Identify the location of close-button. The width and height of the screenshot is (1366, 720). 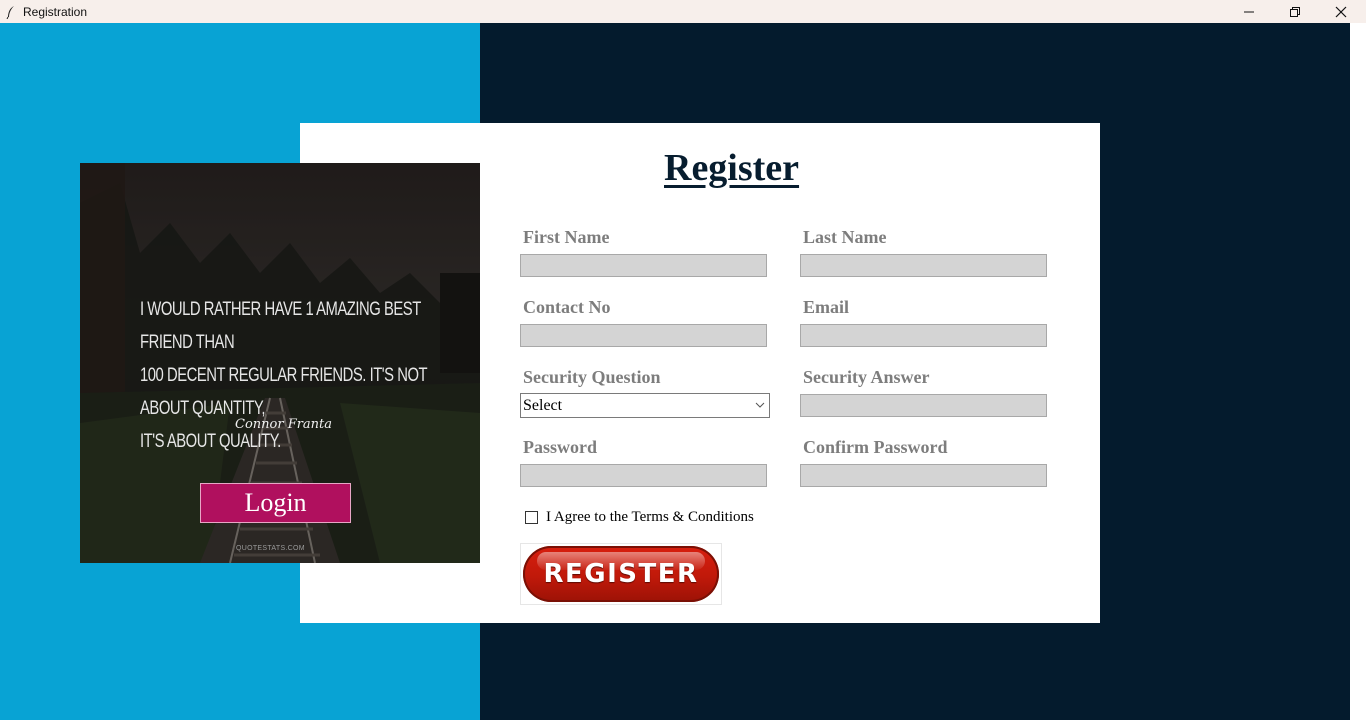
(1341, 11).